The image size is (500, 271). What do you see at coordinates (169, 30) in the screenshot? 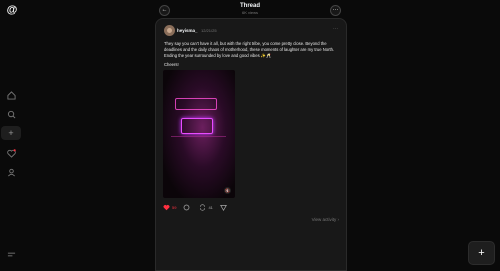
I see `avatar` at bounding box center [169, 30].